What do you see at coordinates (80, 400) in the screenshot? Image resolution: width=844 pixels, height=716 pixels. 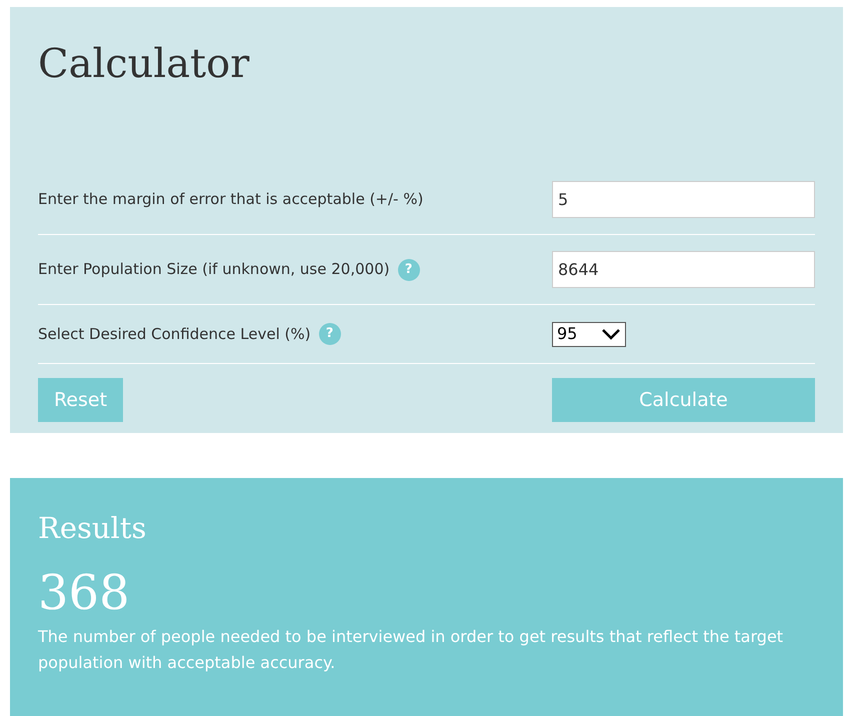 I see `reset-button: Reset` at bounding box center [80, 400].